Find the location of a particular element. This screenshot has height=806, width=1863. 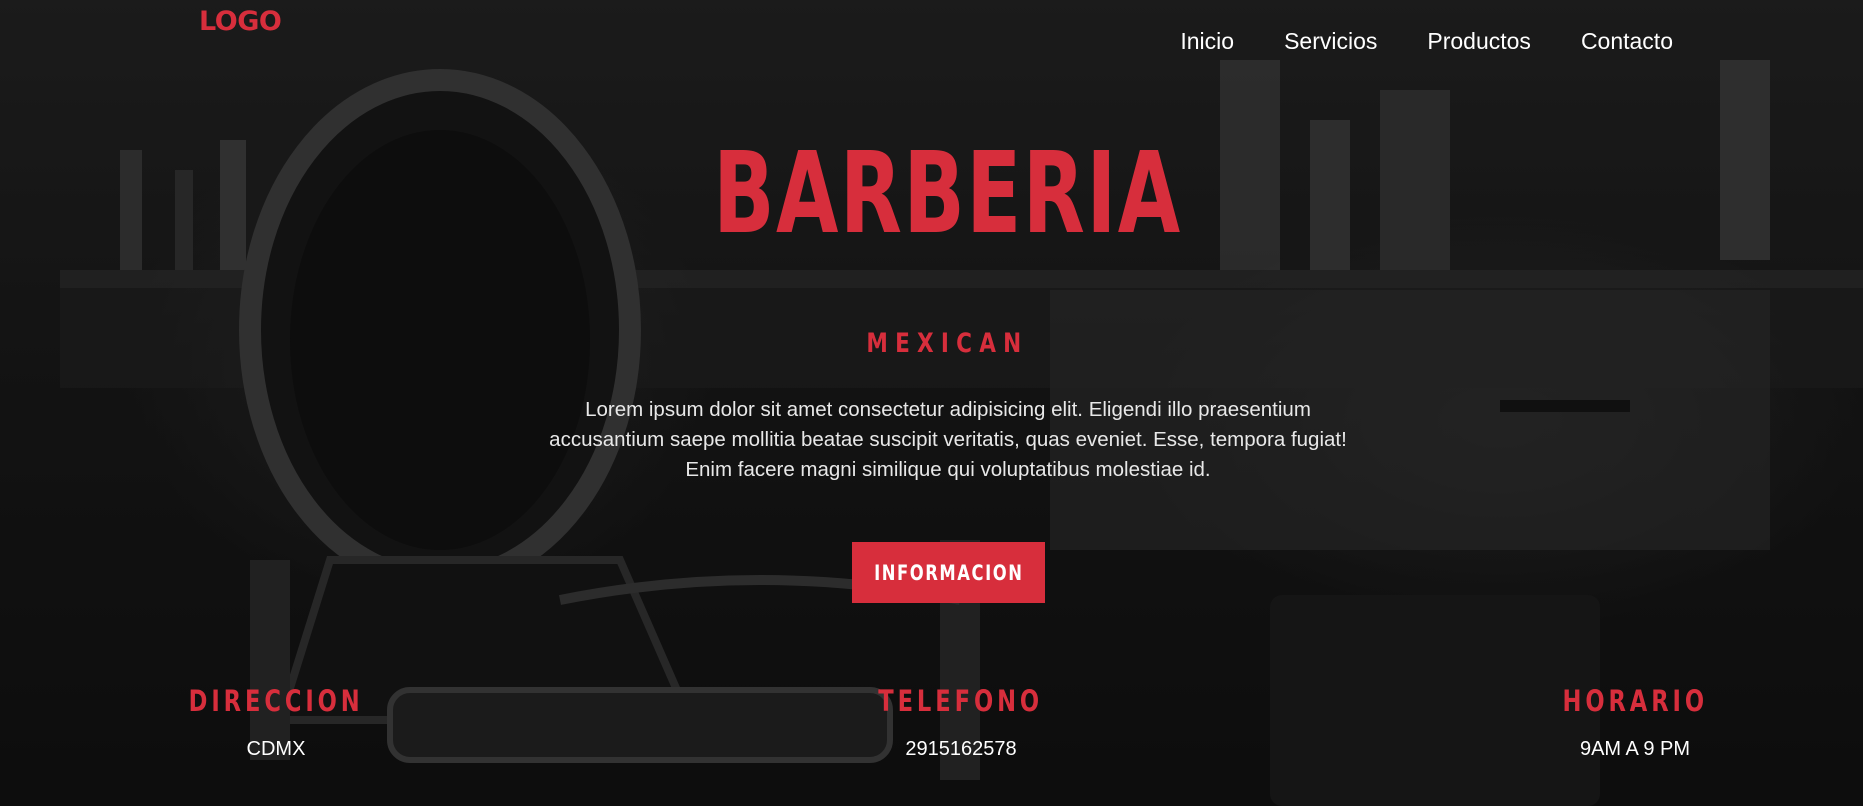

informacion-button-label: INFORMACION is located at coordinates (948, 572).